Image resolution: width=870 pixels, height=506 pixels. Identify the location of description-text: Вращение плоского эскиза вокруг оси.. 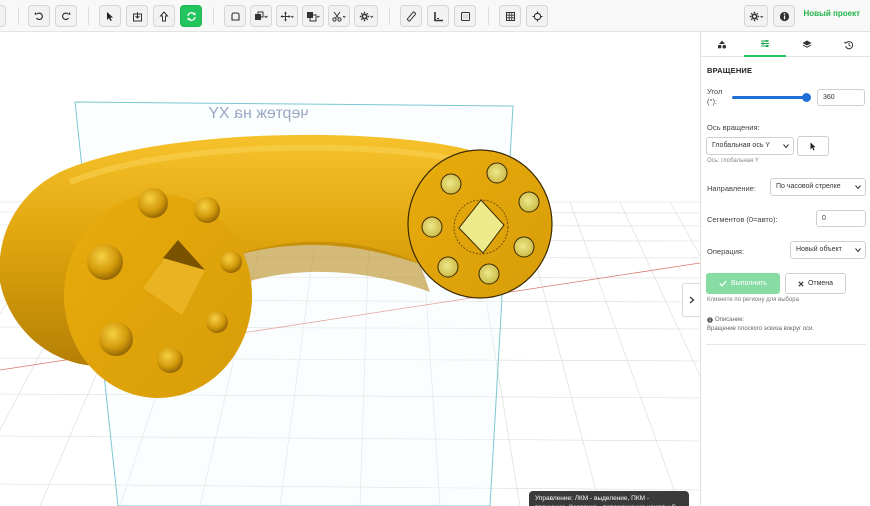
(761, 329).